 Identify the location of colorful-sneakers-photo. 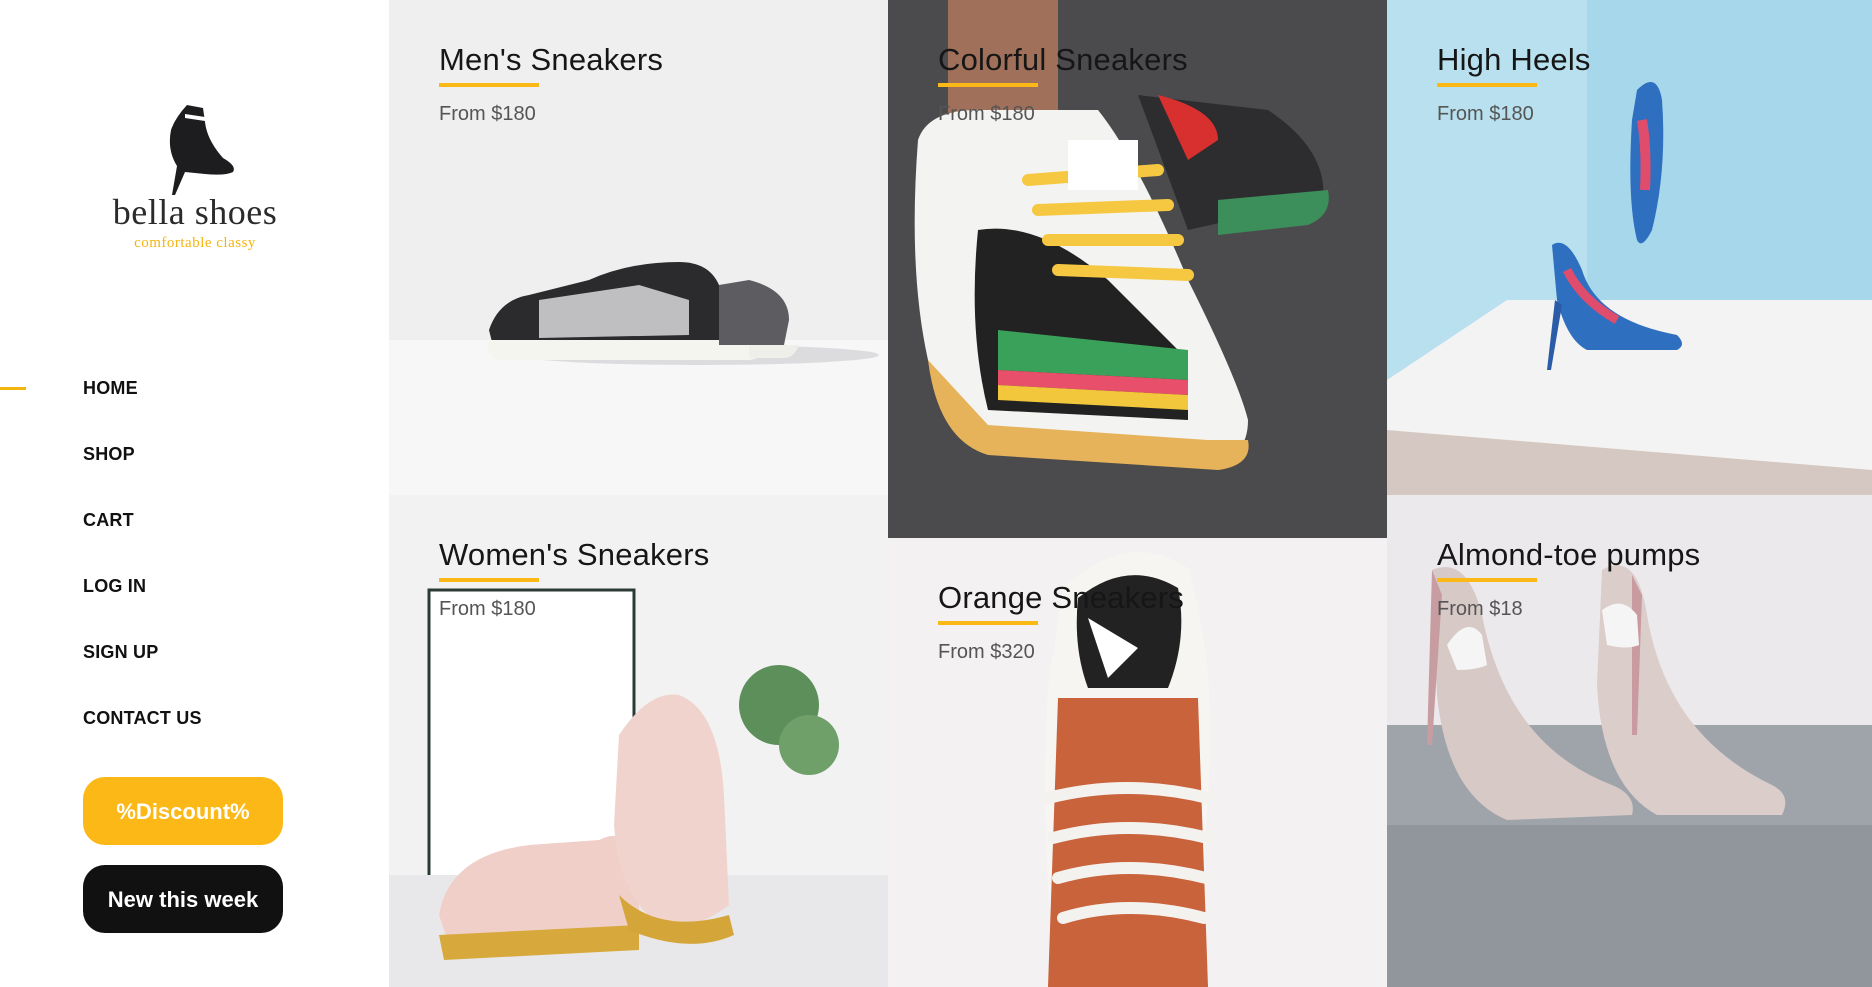
(1137, 269).